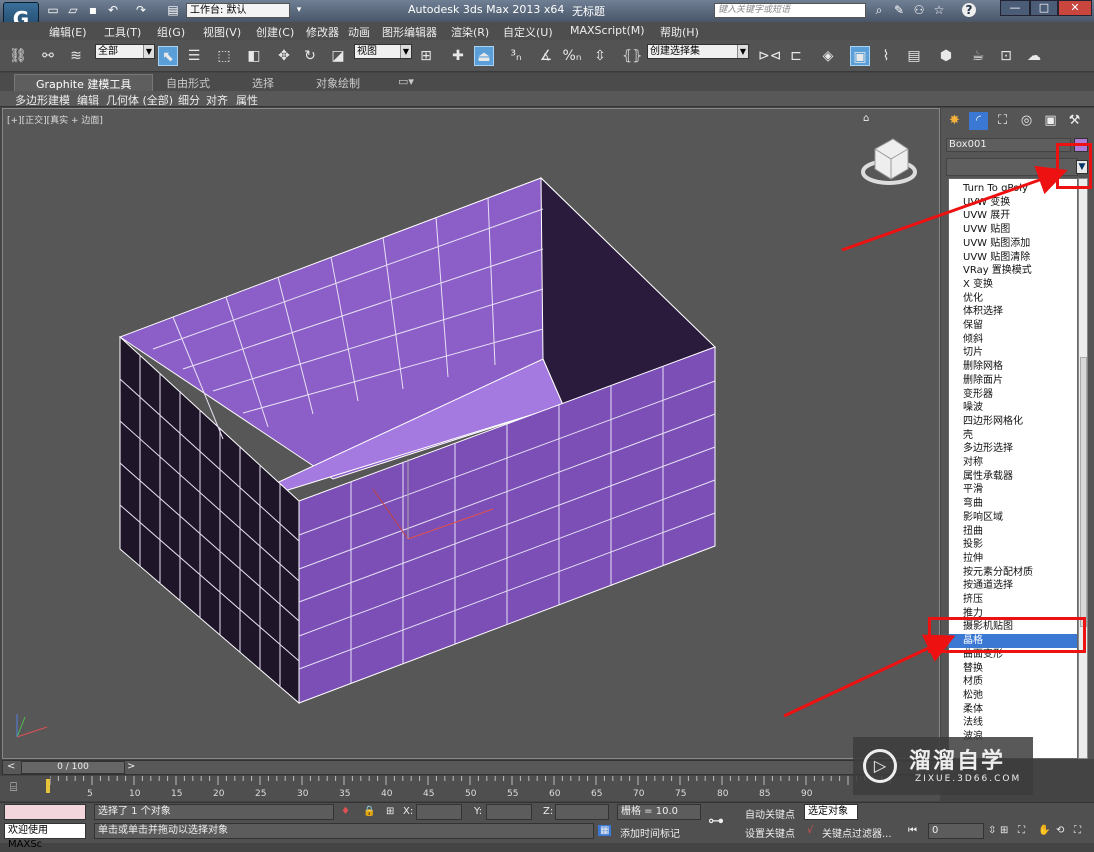  I want to click on modifier-list-scrollbar, so click(1083, 468).